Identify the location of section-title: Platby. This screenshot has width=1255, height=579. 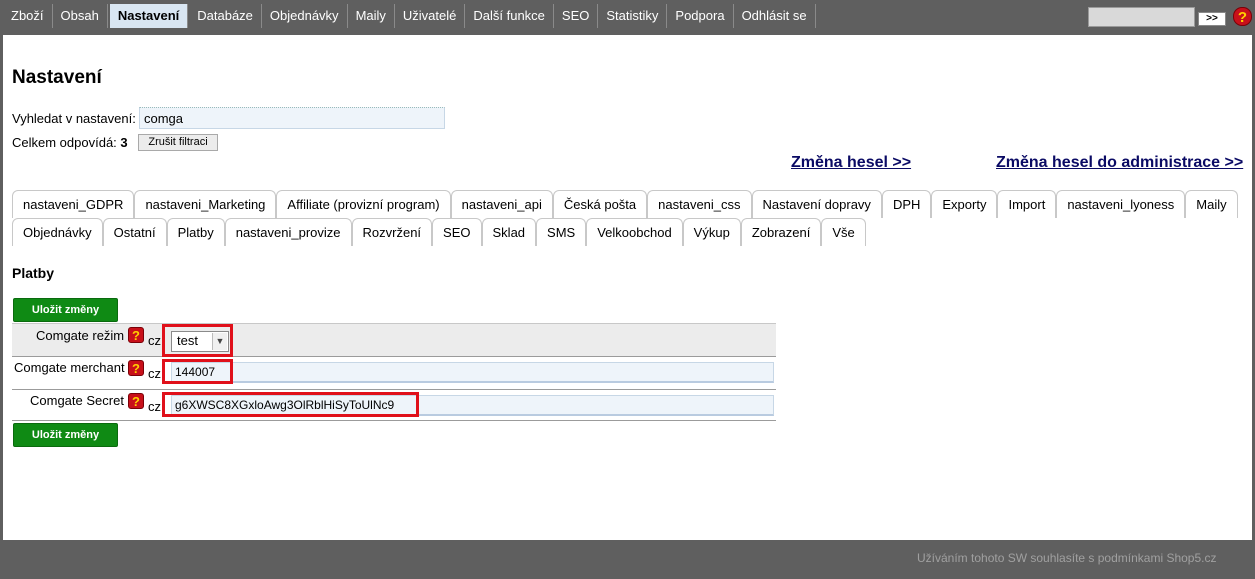
(33, 273).